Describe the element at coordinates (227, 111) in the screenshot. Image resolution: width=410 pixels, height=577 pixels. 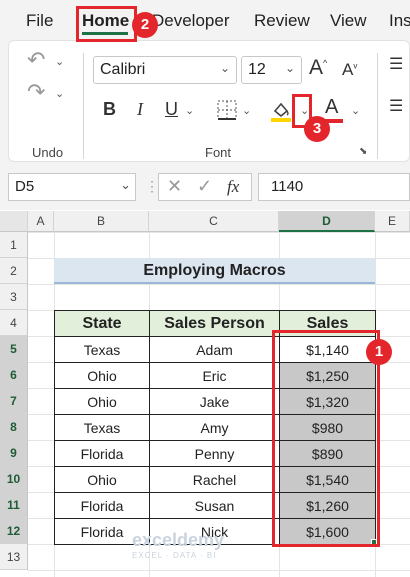
I see `borders-icon` at that location.